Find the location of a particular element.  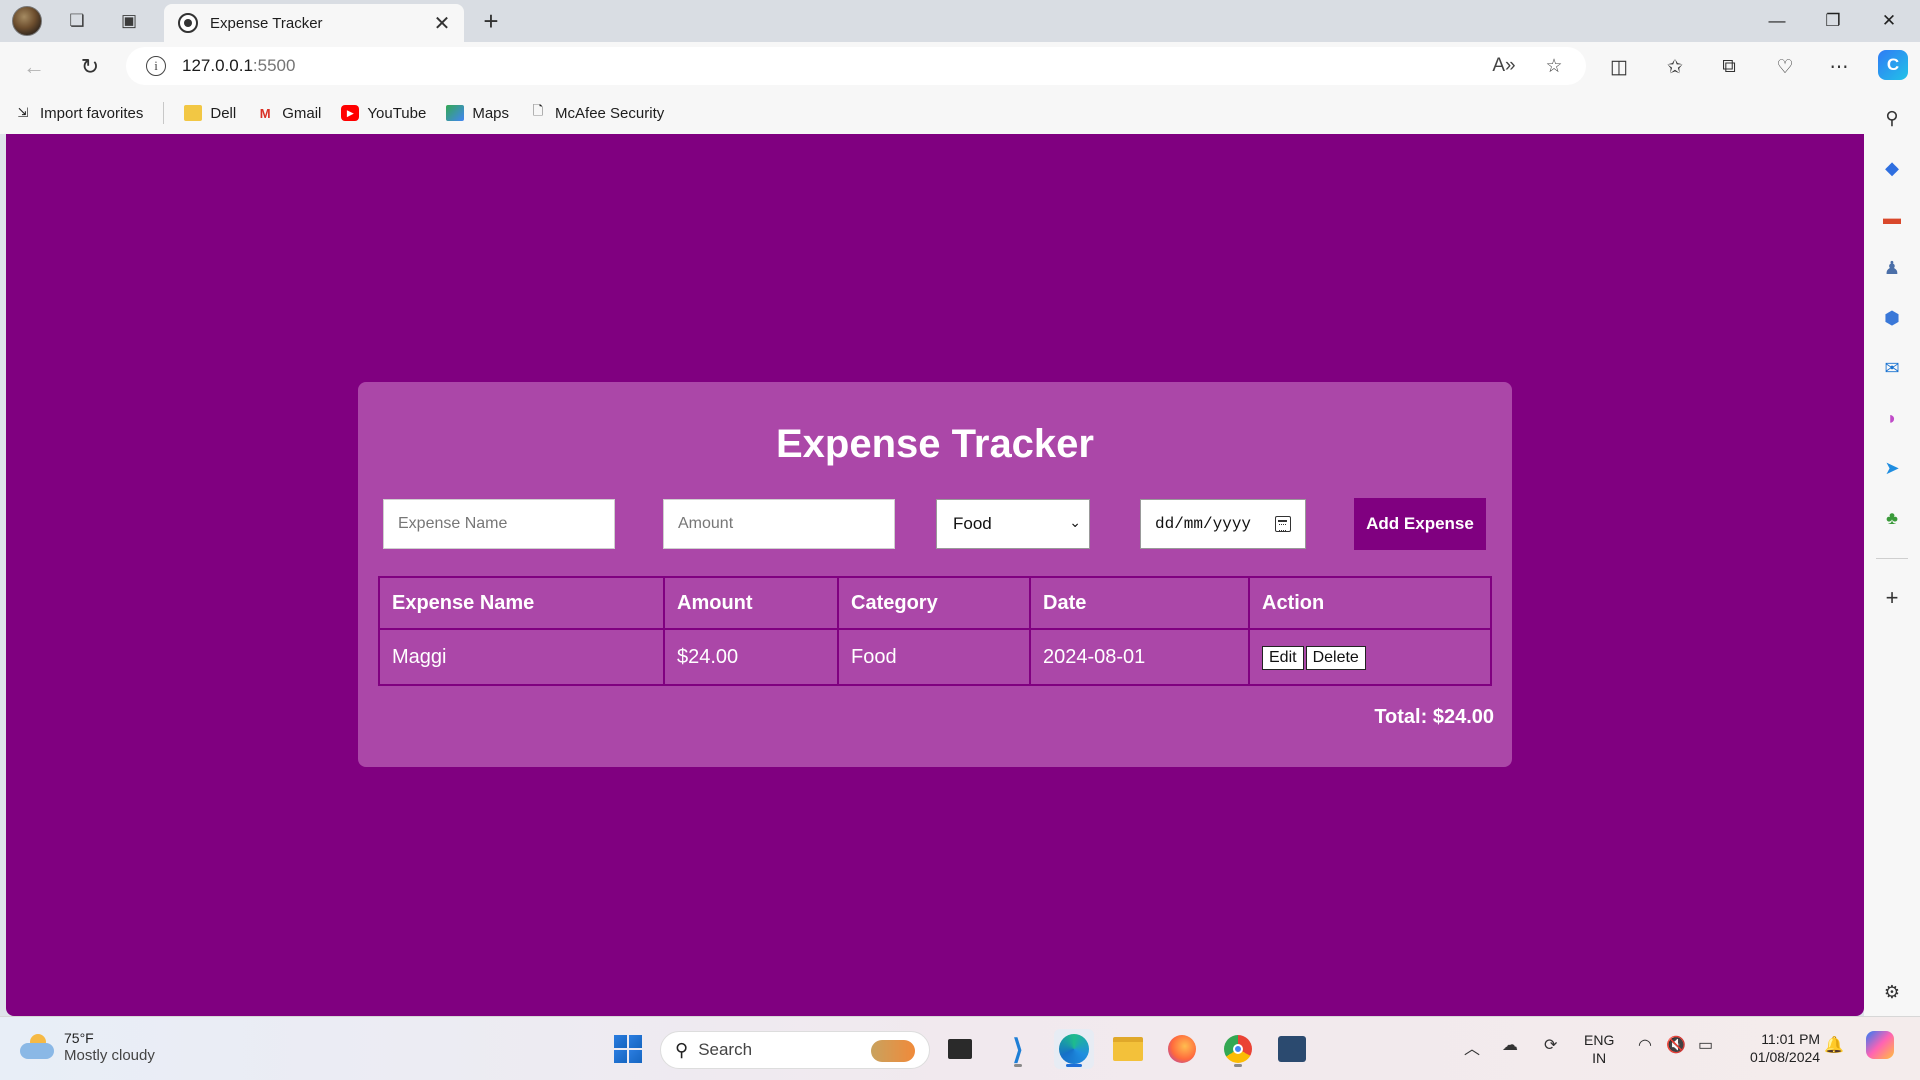

collections-icon: ⧉ is located at coordinates (1729, 67).